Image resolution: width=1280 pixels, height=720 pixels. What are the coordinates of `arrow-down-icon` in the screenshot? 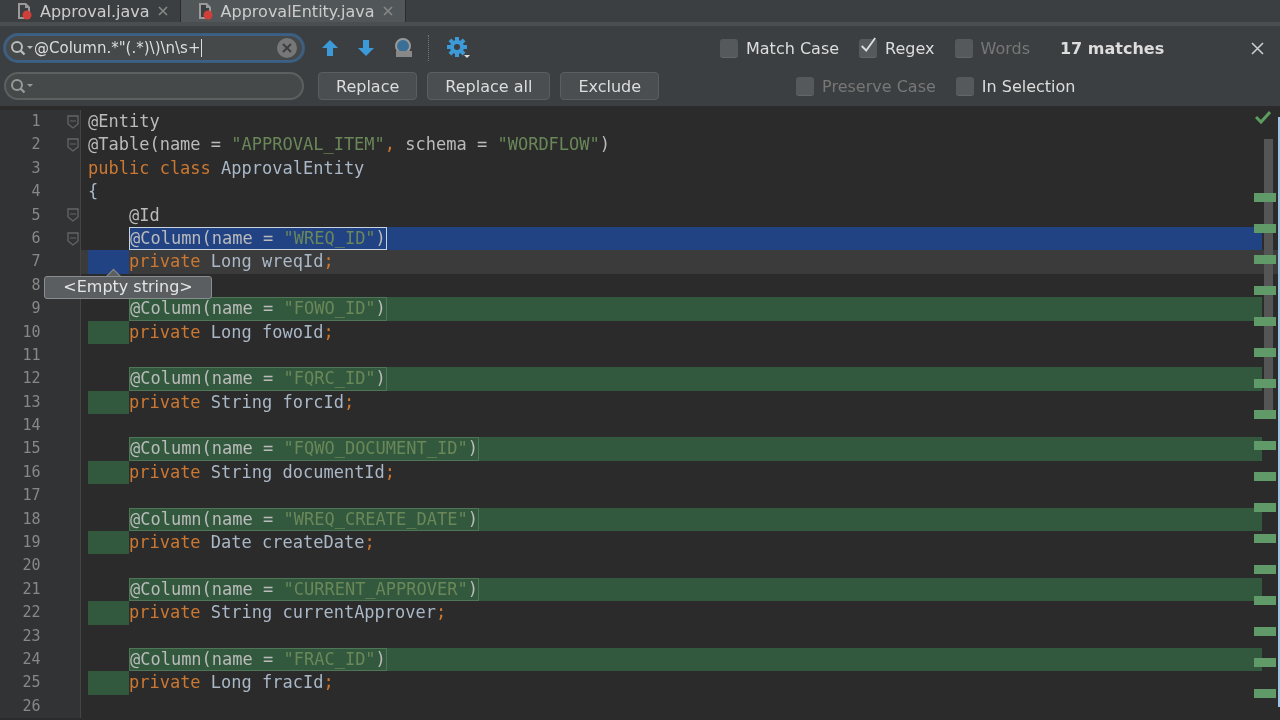 It's located at (366, 48).